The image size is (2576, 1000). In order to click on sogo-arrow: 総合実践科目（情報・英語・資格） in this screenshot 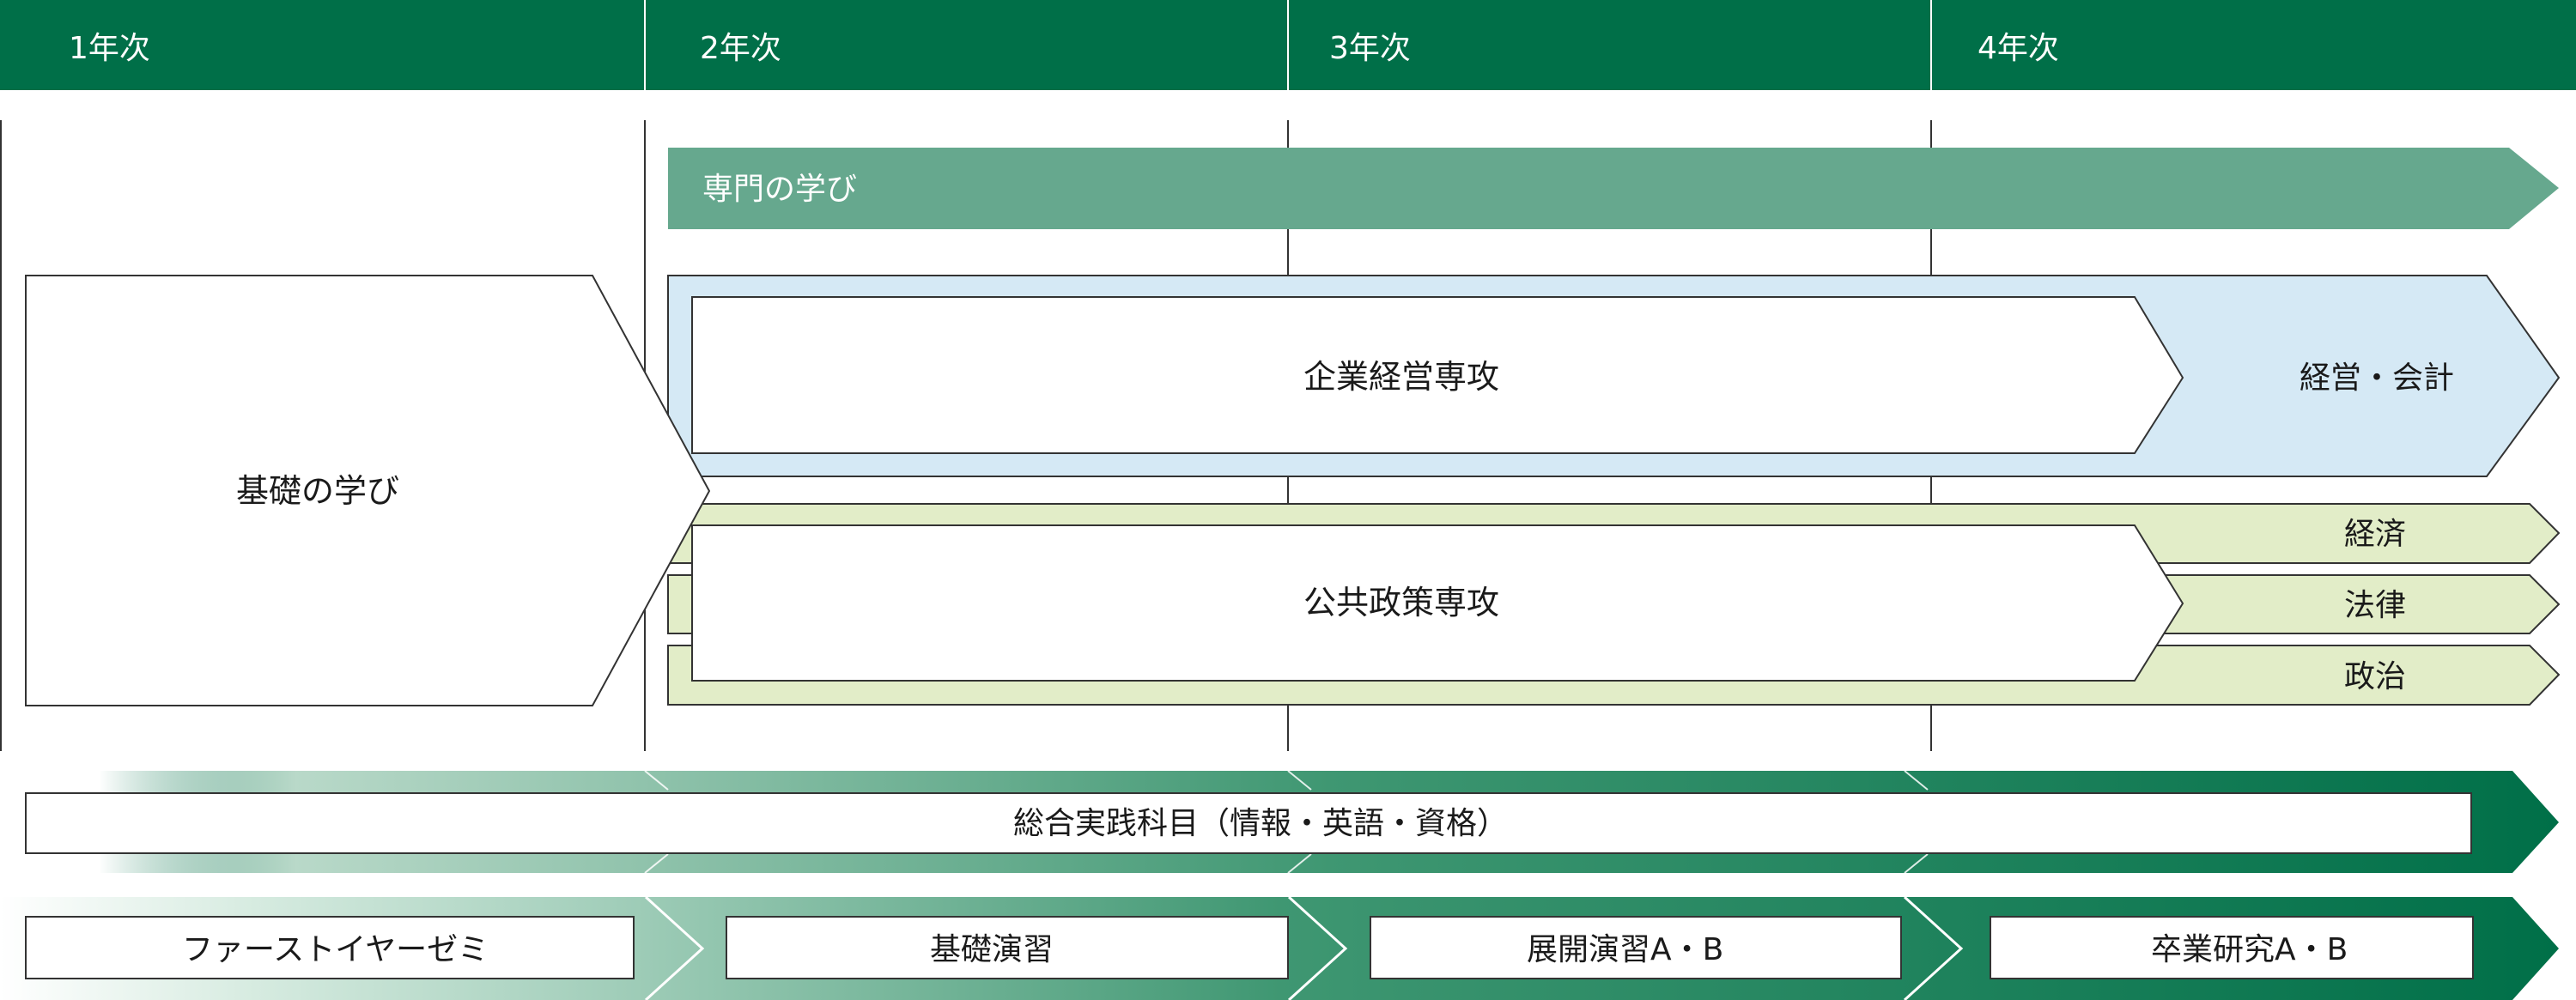, I will do `click(1292, 822)`.